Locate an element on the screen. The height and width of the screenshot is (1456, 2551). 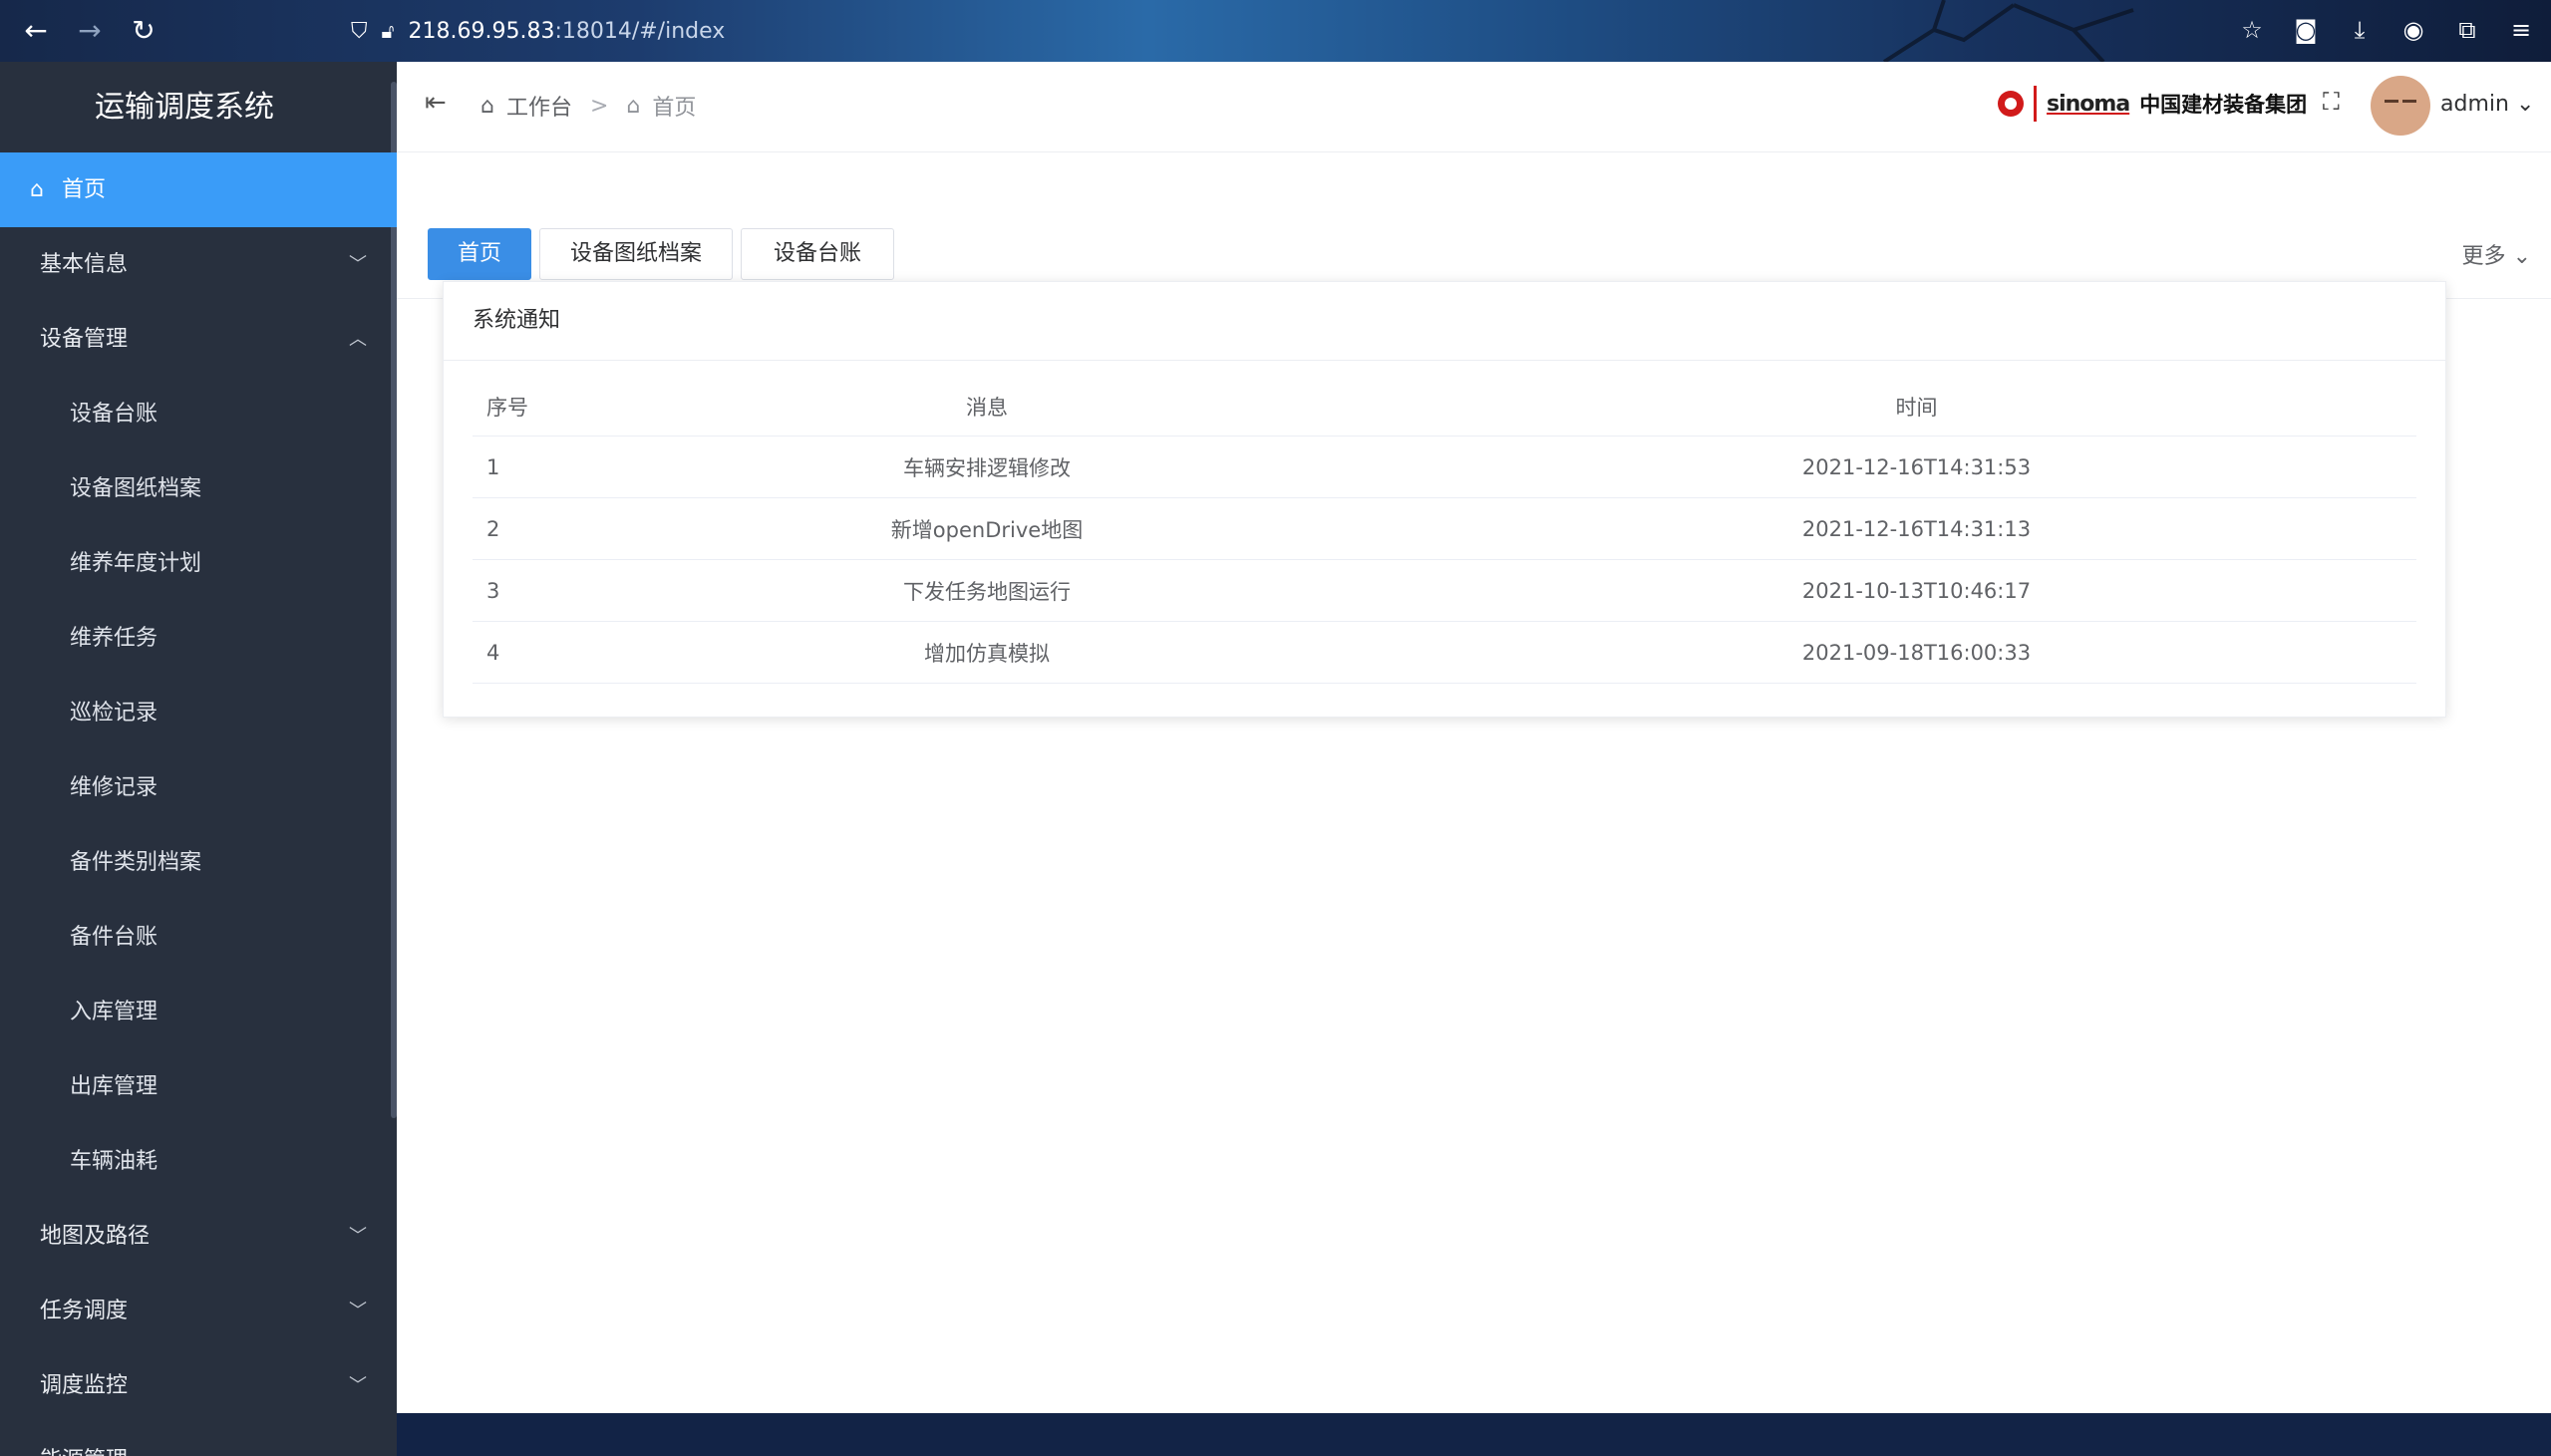
table-row: 1 车辆安排逻辑修改 2021-12-16T14:31:53 is located at coordinates (1444, 467).